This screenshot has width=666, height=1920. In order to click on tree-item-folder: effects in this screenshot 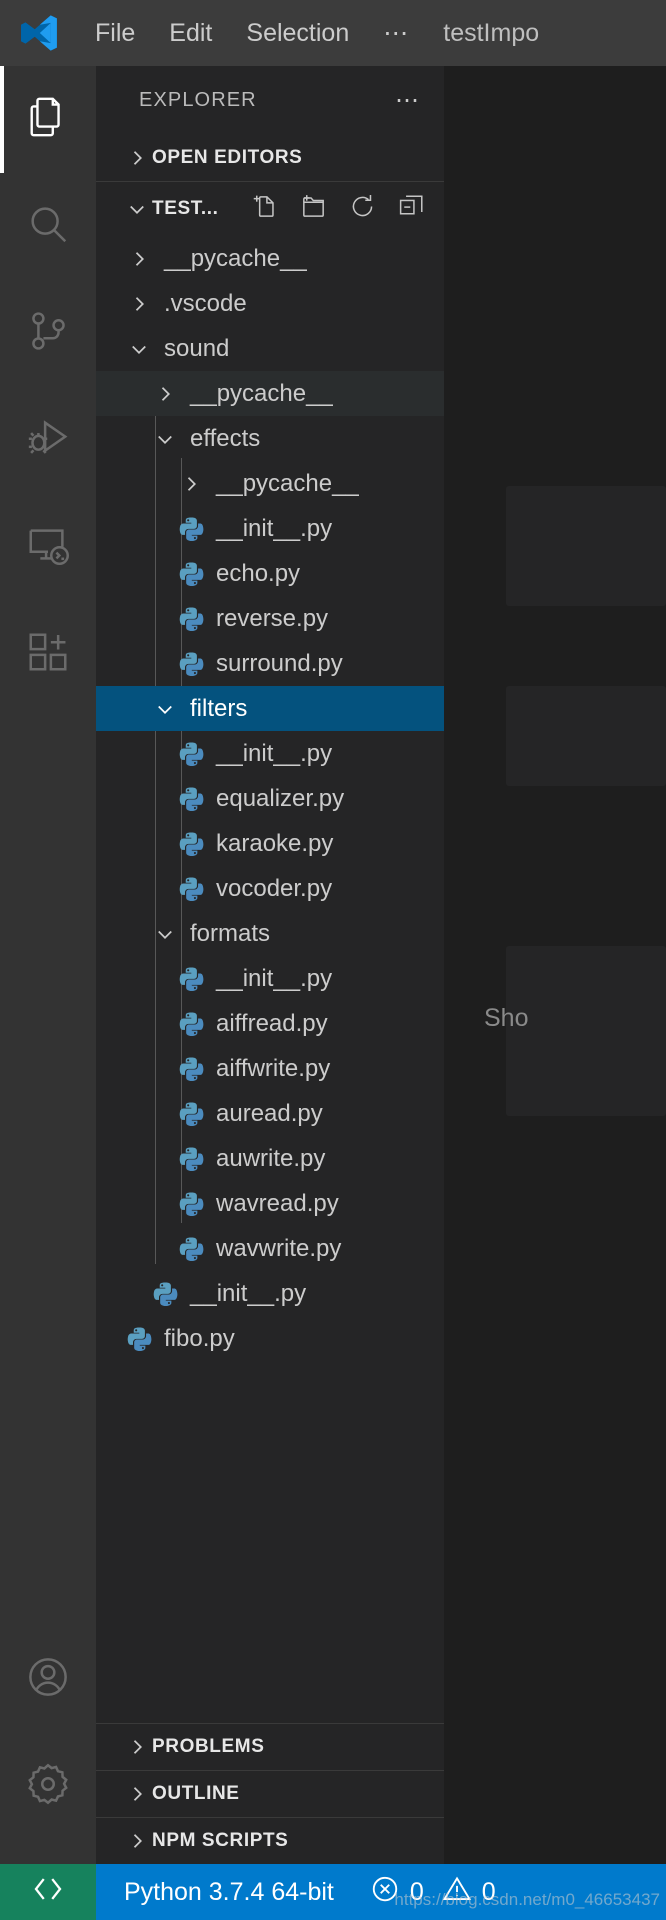, I will do `click(270, 438)`.